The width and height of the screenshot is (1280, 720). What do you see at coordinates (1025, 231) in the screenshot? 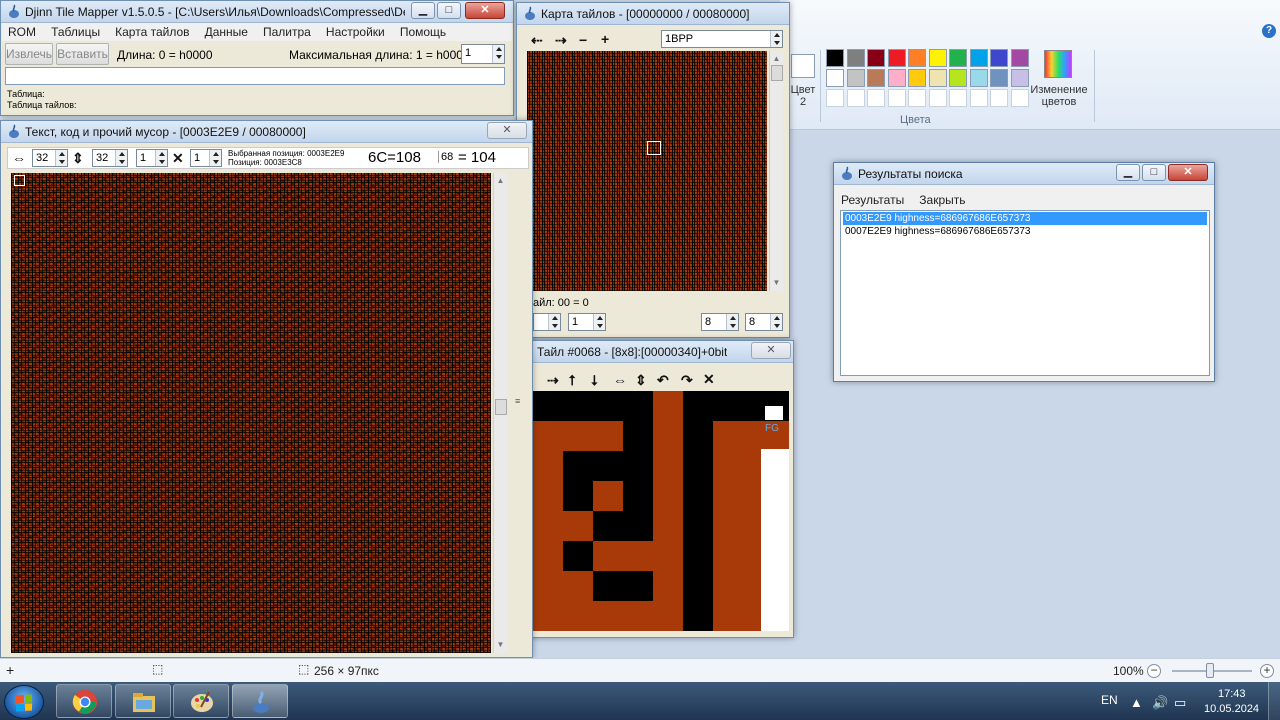
I see `result-item: 0007E2E9 highness=686967686E657373` at bounding box center [1025, 231].